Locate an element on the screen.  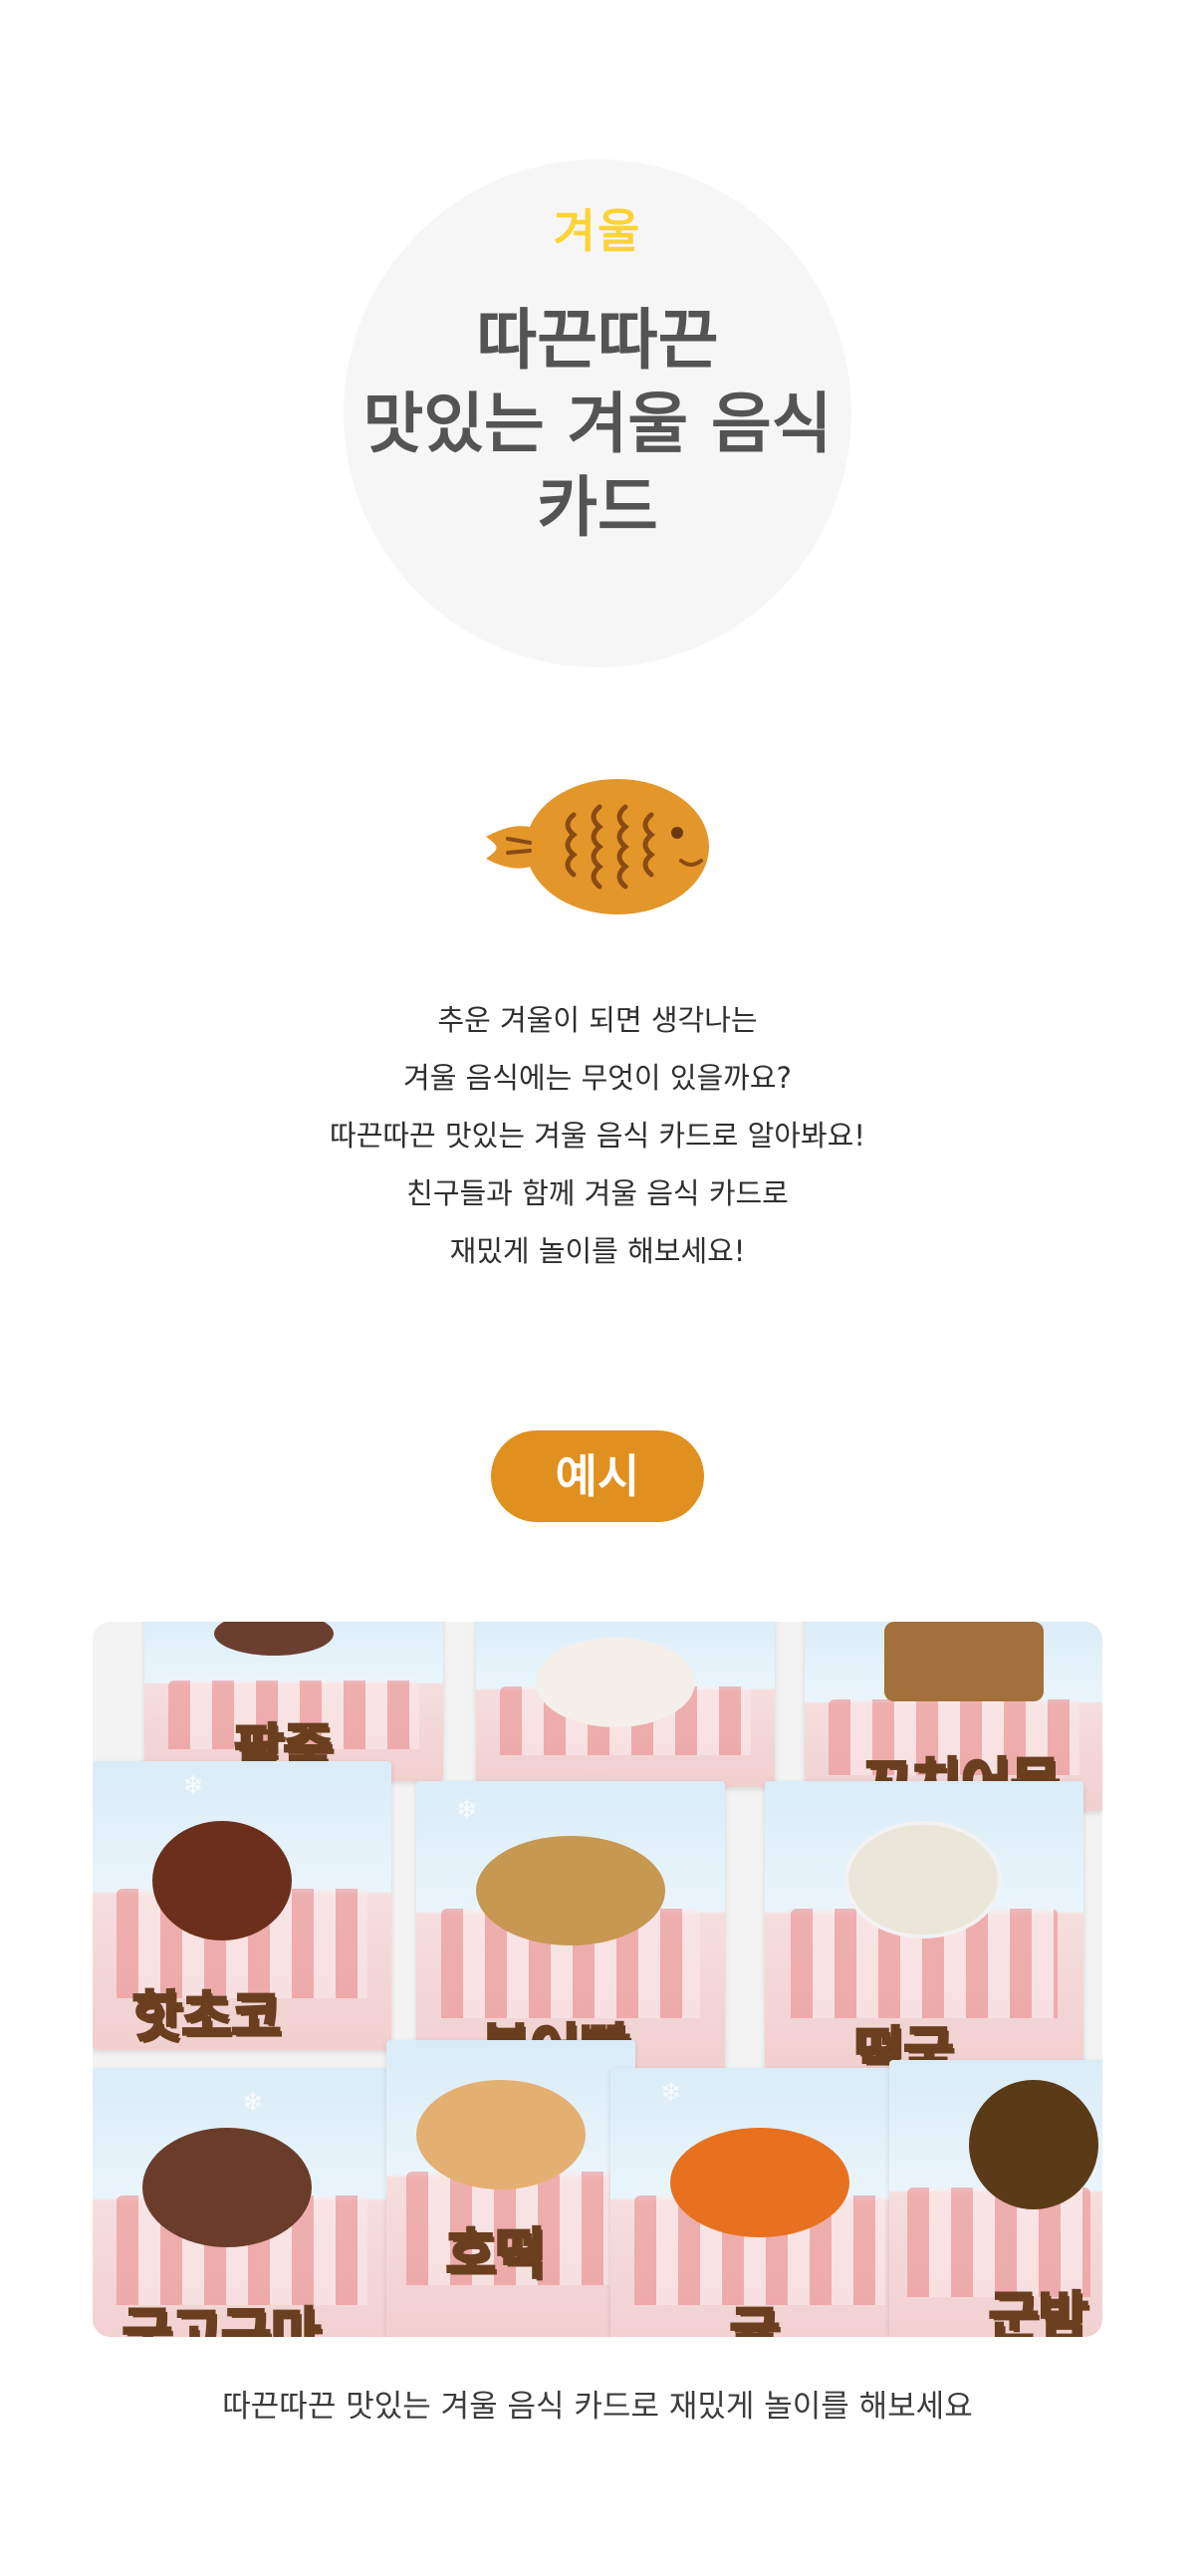
food-card: ❄ 핫초코 is located at coordinates (242, 1905).